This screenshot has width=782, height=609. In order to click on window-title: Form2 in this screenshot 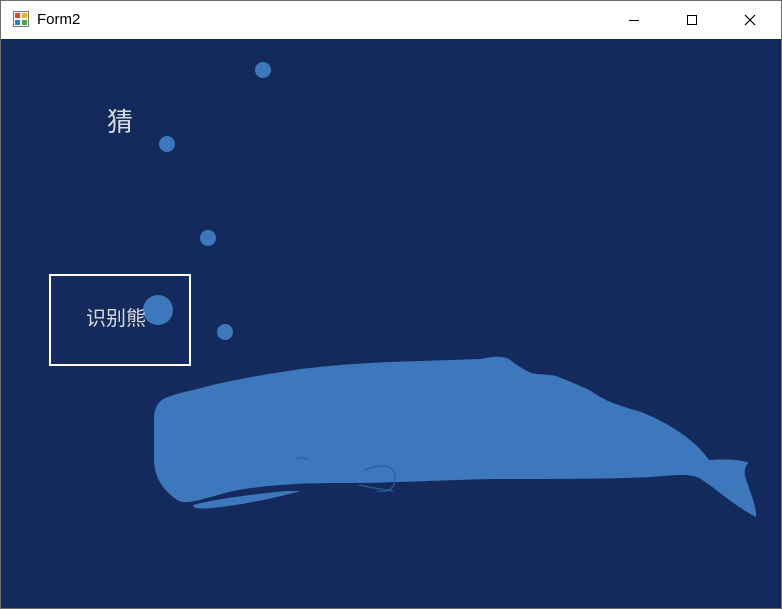, I will do `click(59, 19)`.